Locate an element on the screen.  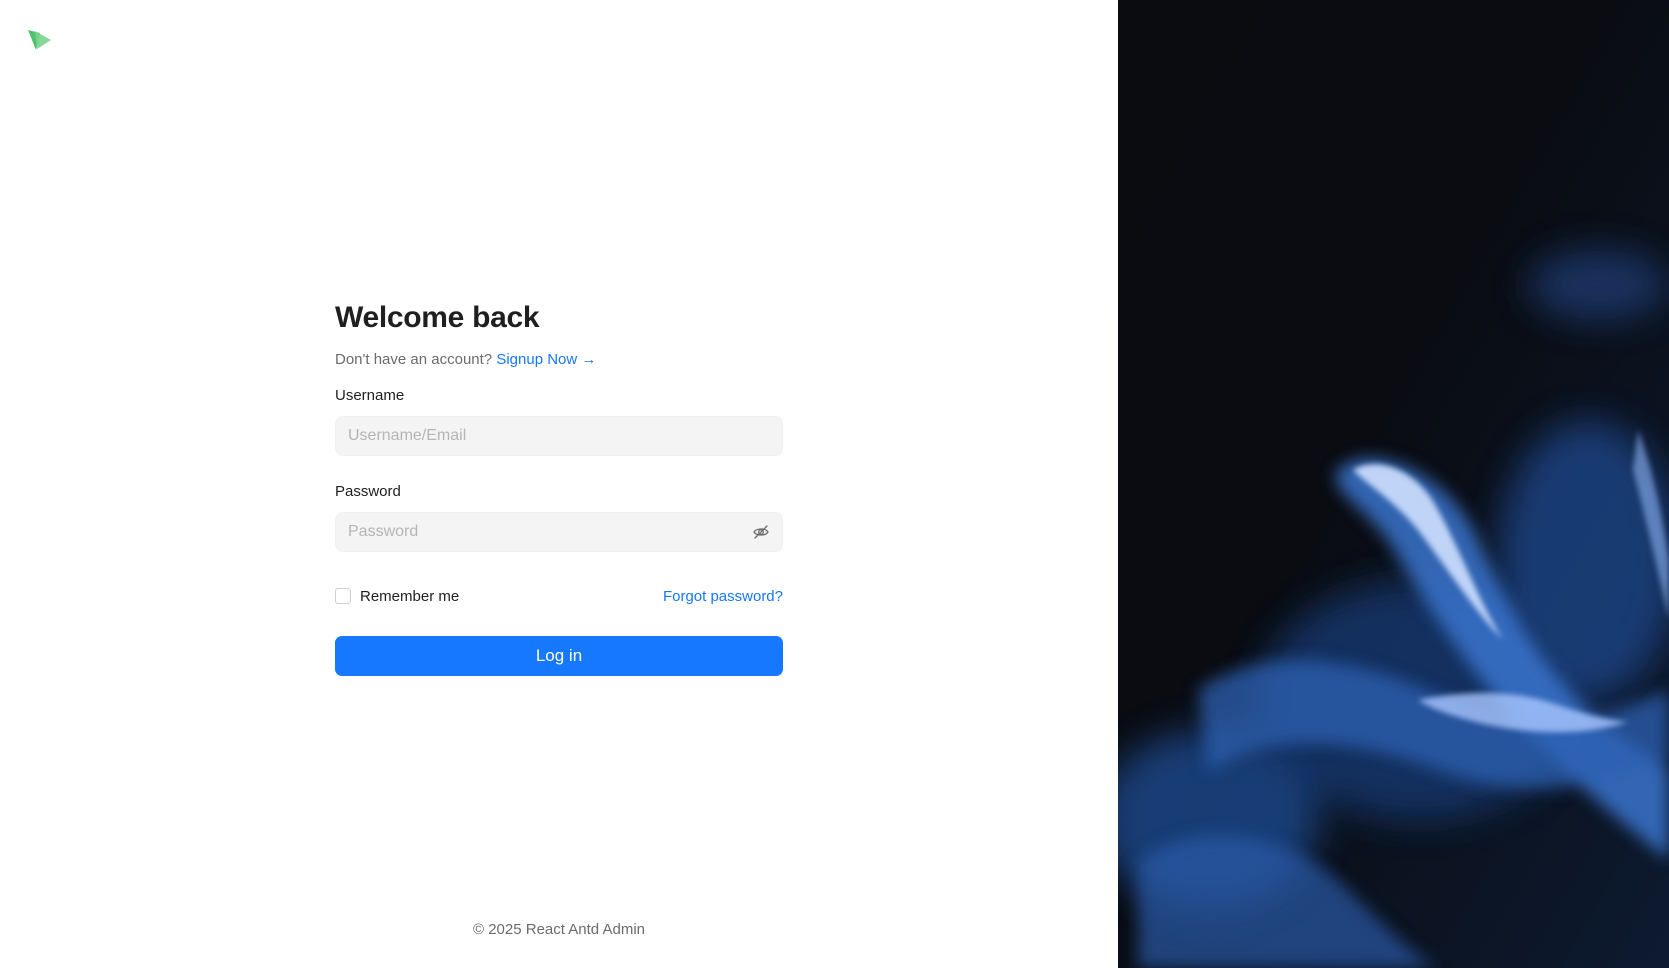
password-label: Password is located at coordinates (368, 491).